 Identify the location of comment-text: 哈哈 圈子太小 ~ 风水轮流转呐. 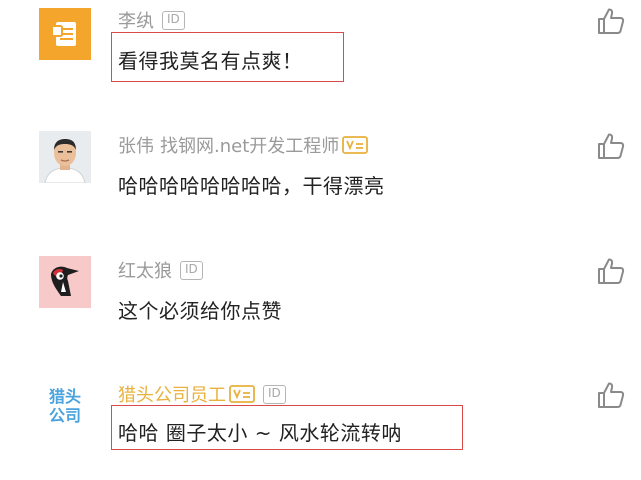
(260, 433).